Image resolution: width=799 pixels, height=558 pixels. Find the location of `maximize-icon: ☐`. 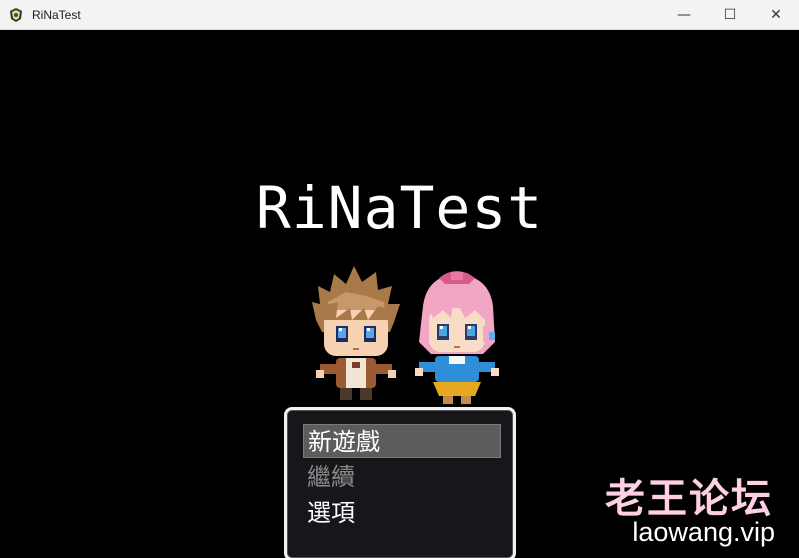

maximize-icon: ☐ is located at coordinates (730, 15).